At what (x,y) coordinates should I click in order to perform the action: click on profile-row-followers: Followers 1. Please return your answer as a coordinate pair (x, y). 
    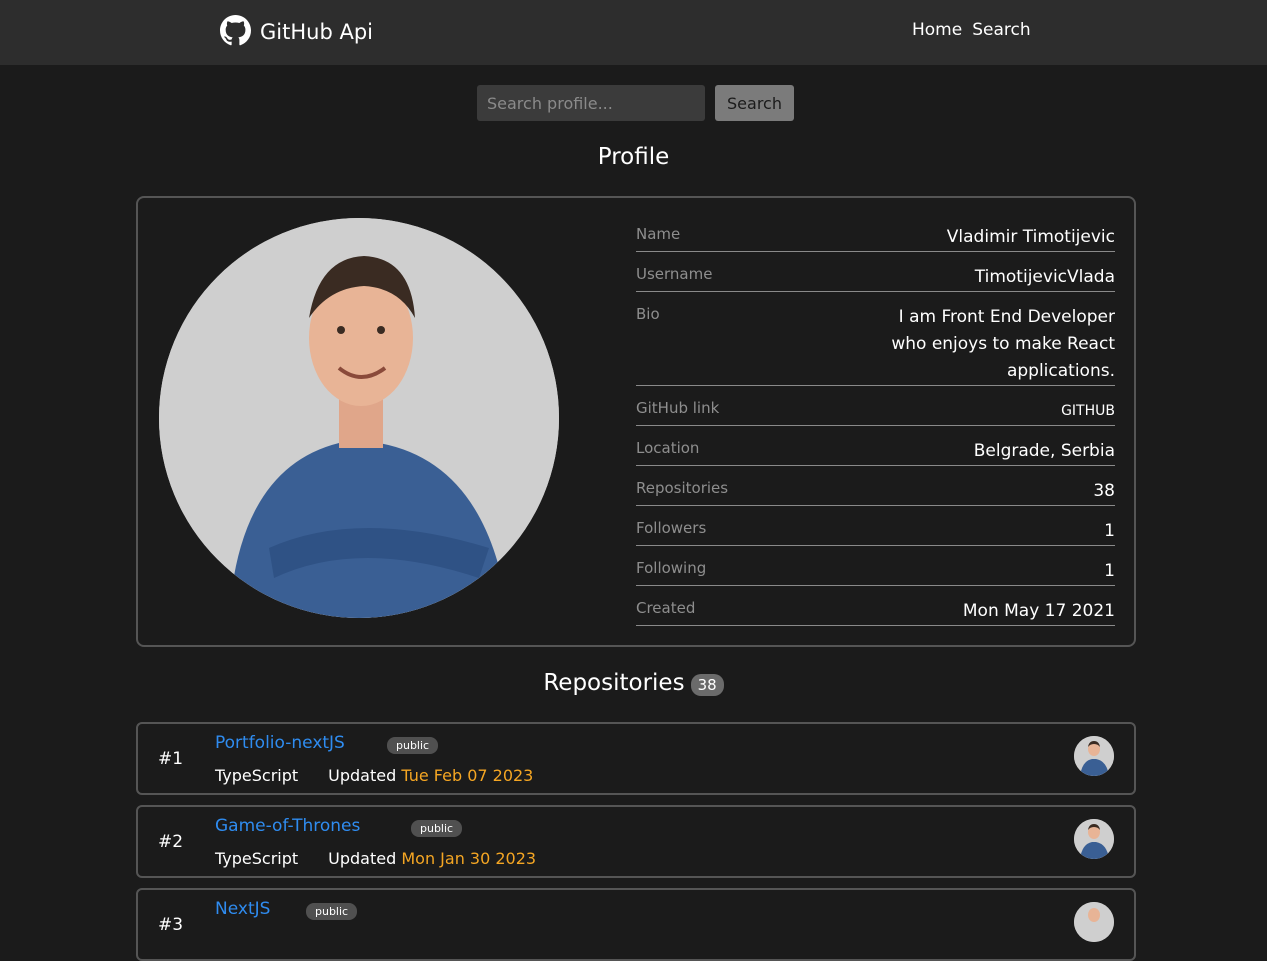
    Looking at the image, I should click on (875, 529).